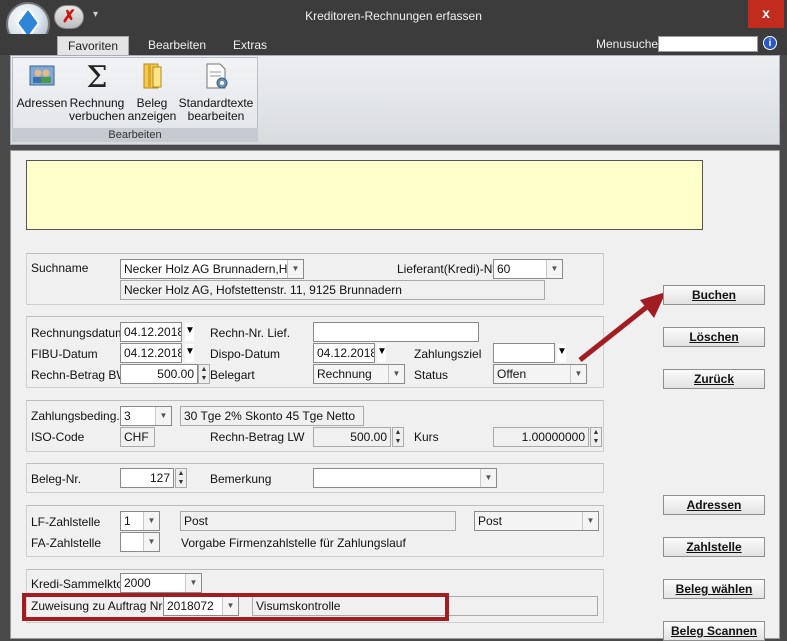 This screenshot has height=641, width=787. Describe the element at coordinates (318, 521) in the screenshot. I see `lf-zahlstelle-text: Post` at that location.